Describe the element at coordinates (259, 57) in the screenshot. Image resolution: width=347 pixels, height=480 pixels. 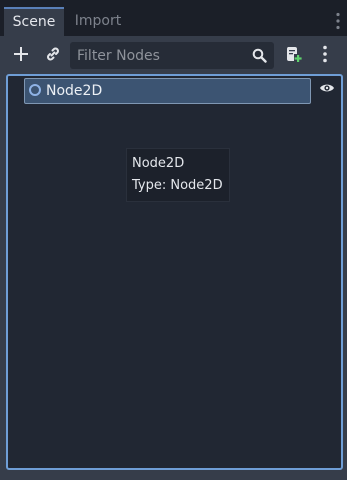
I see `search-icon` at that location.